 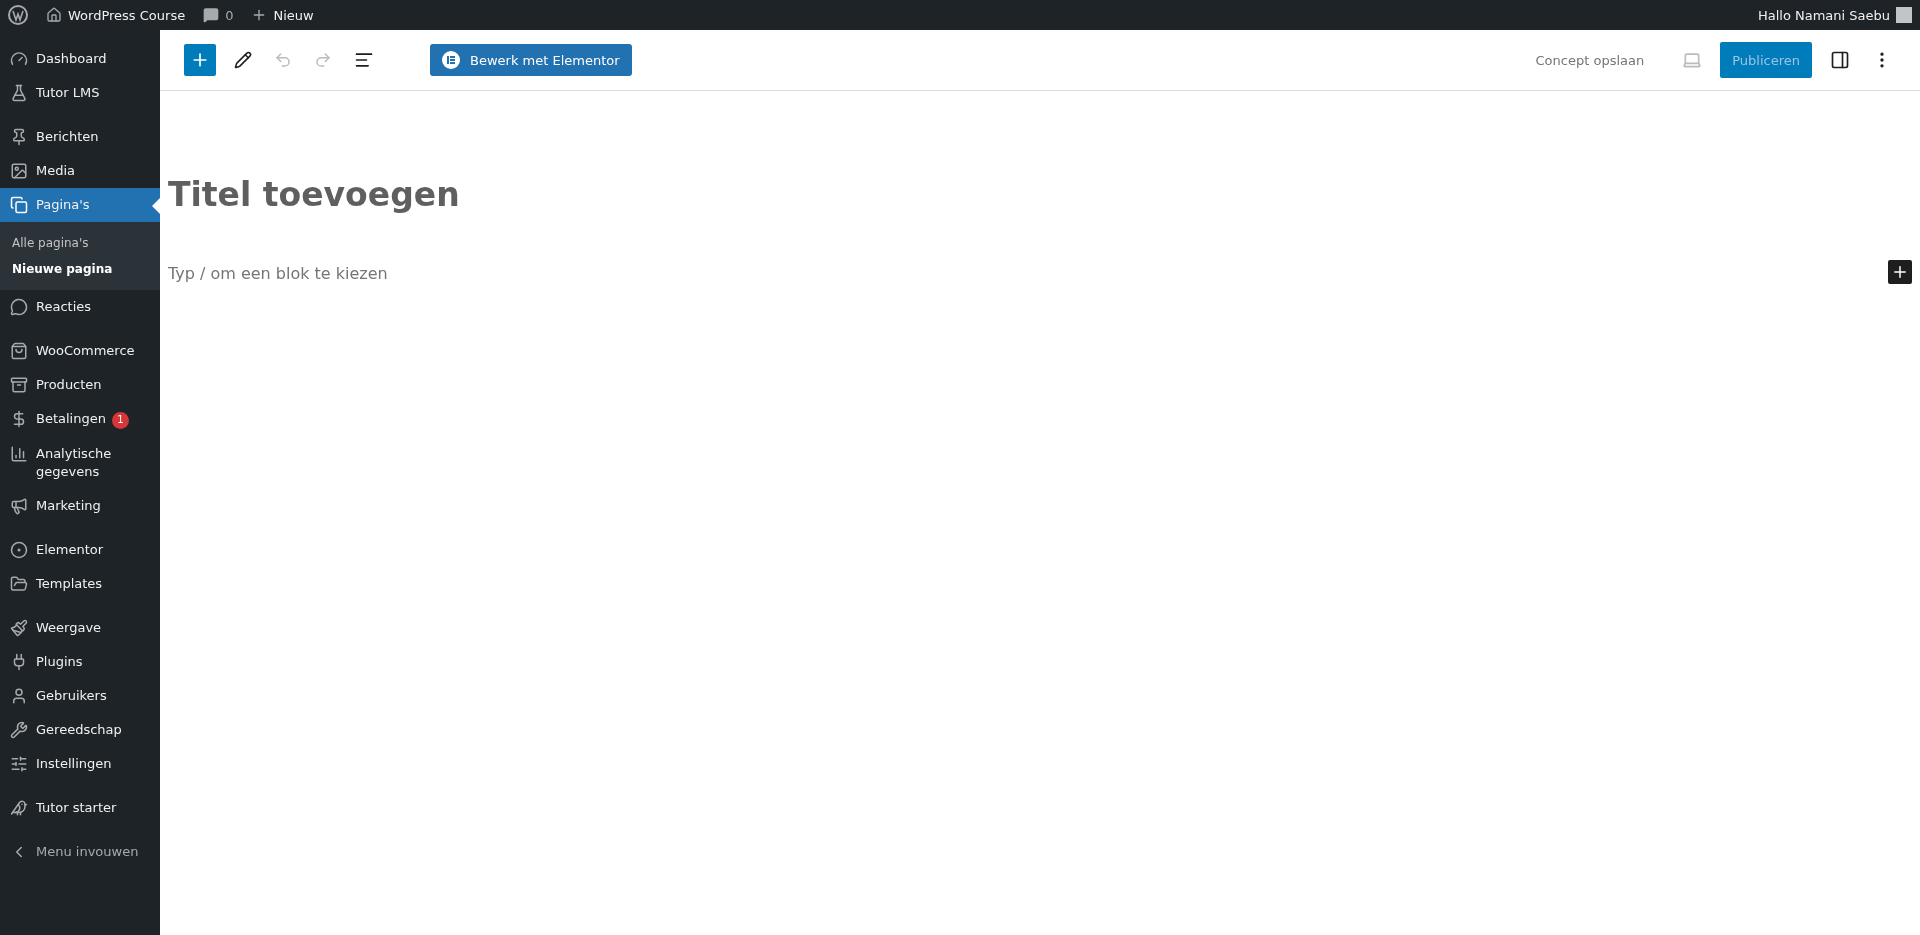 What do you see at coordinates (19, 93) in the screenshot?
I see `flask-icon` at bounding box center [19, 93].